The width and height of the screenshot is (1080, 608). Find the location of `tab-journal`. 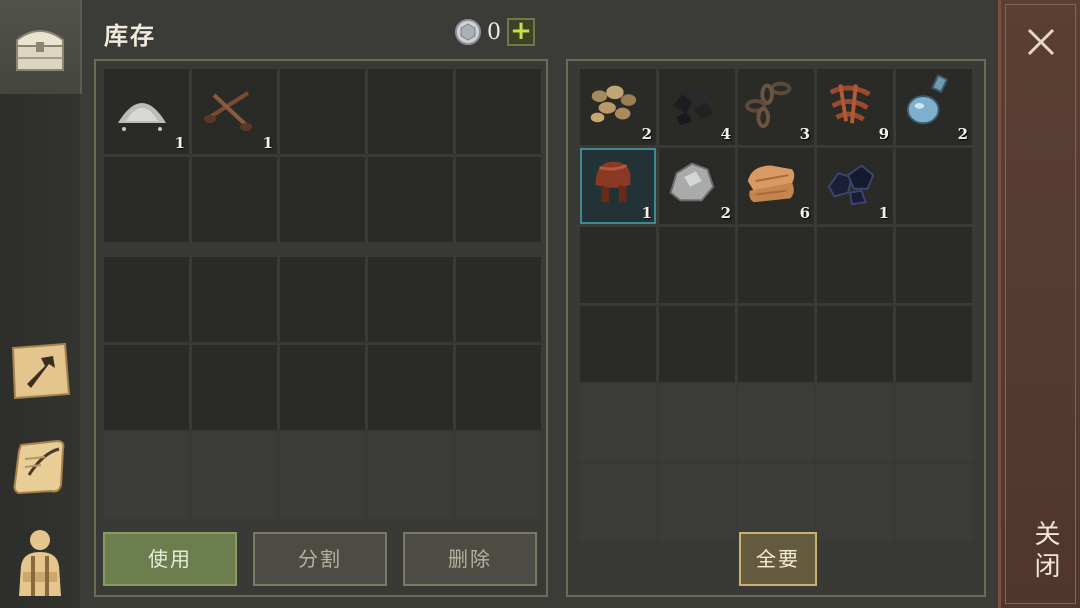

tab-journal is located at coordinates (40, 466).